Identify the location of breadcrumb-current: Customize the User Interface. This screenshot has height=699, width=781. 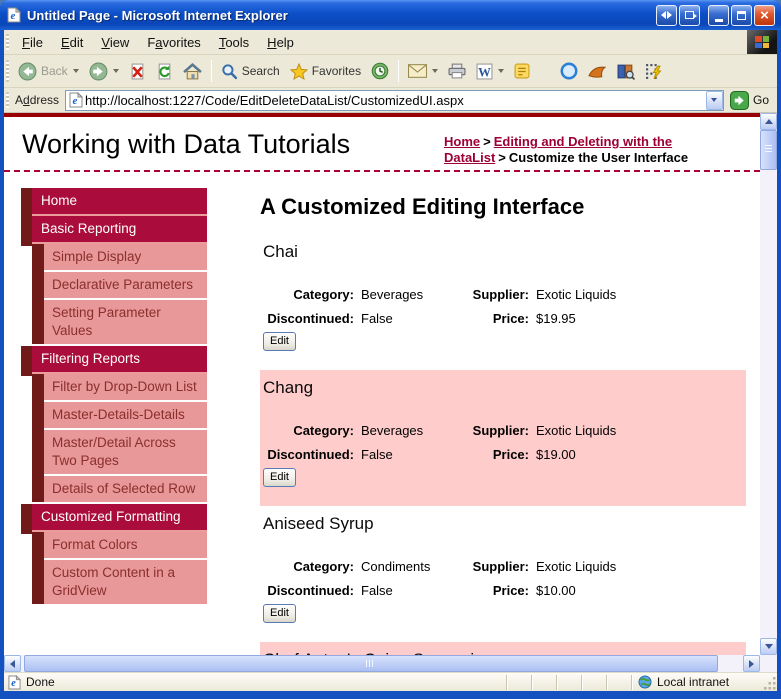
(598, 157).